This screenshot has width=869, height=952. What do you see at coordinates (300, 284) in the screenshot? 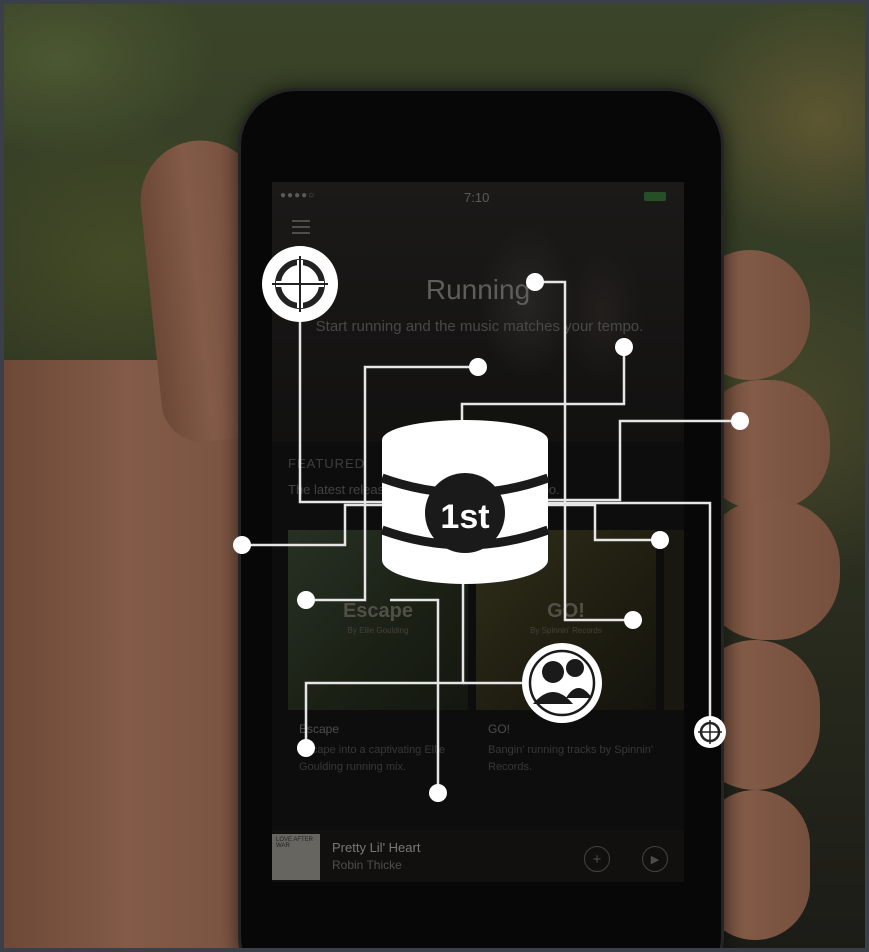
I see `crosshair-large-icon` at bounding box center [300, 284].